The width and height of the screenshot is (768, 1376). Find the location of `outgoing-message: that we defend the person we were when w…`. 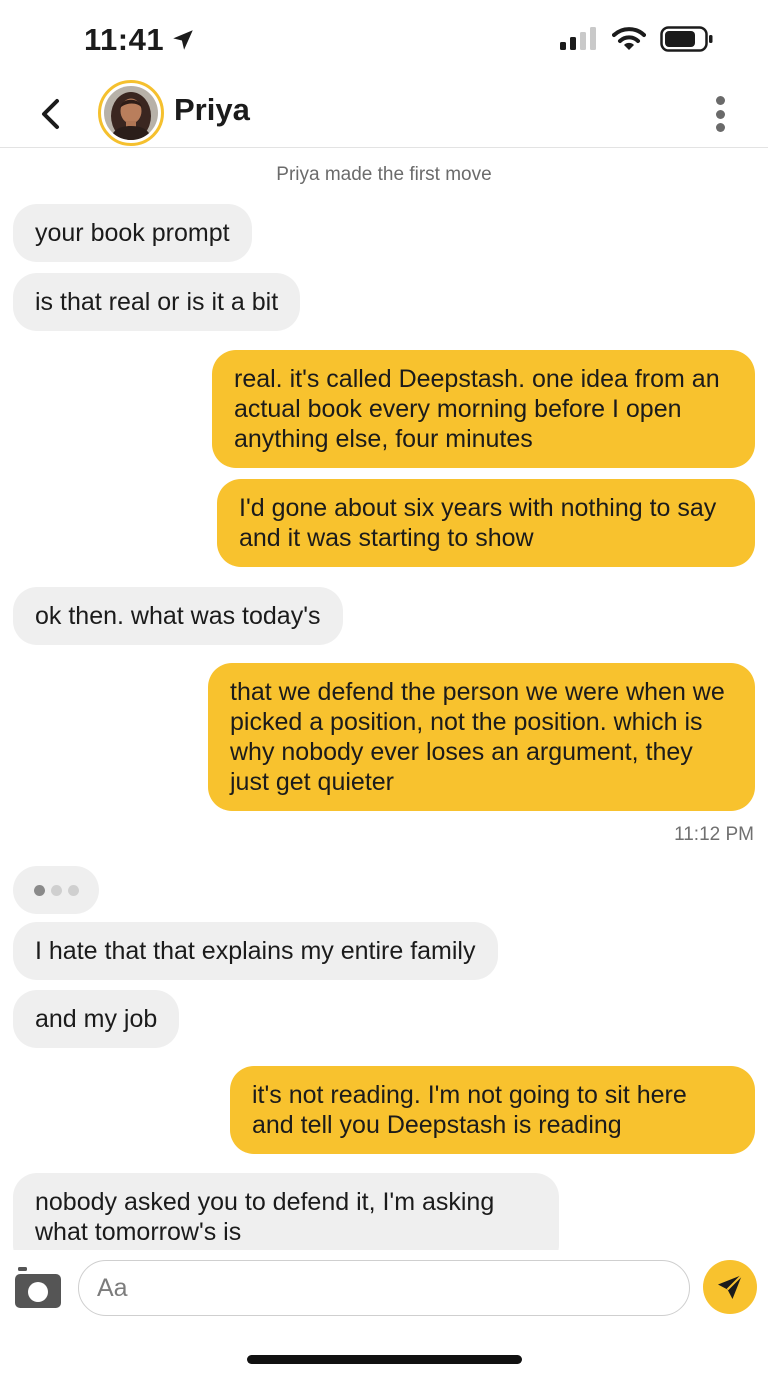

outgoing-message: that we defend the person we were when w… is located at coordinates (481, 737).